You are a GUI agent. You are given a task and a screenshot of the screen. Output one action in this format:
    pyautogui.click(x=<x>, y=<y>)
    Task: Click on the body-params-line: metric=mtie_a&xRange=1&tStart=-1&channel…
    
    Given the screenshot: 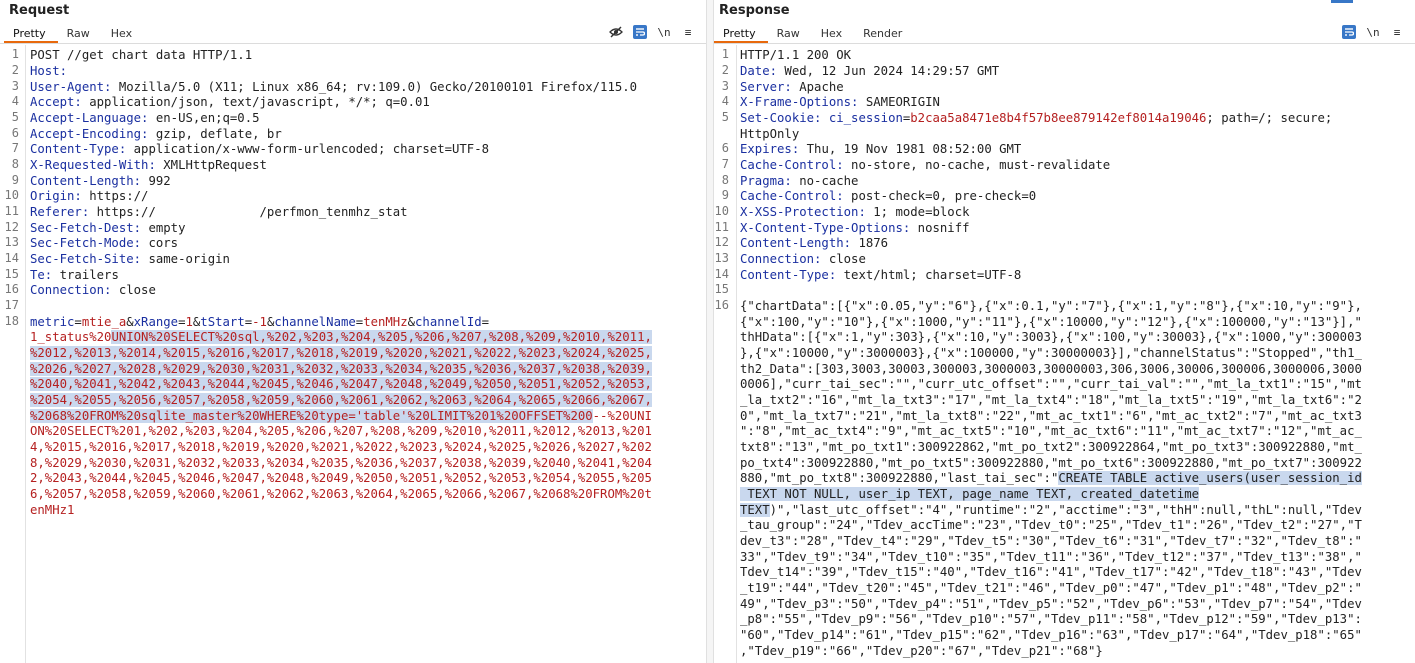 What is the action you would take?
    pyautogui.click(x=260, y=321)
    